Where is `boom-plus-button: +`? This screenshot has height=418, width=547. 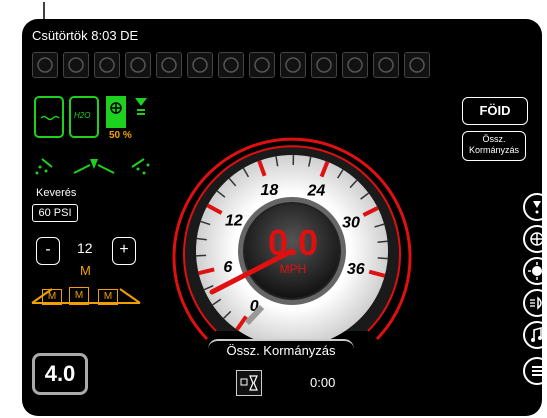 boom-plus-button: + is located at coordinates (124, 251).